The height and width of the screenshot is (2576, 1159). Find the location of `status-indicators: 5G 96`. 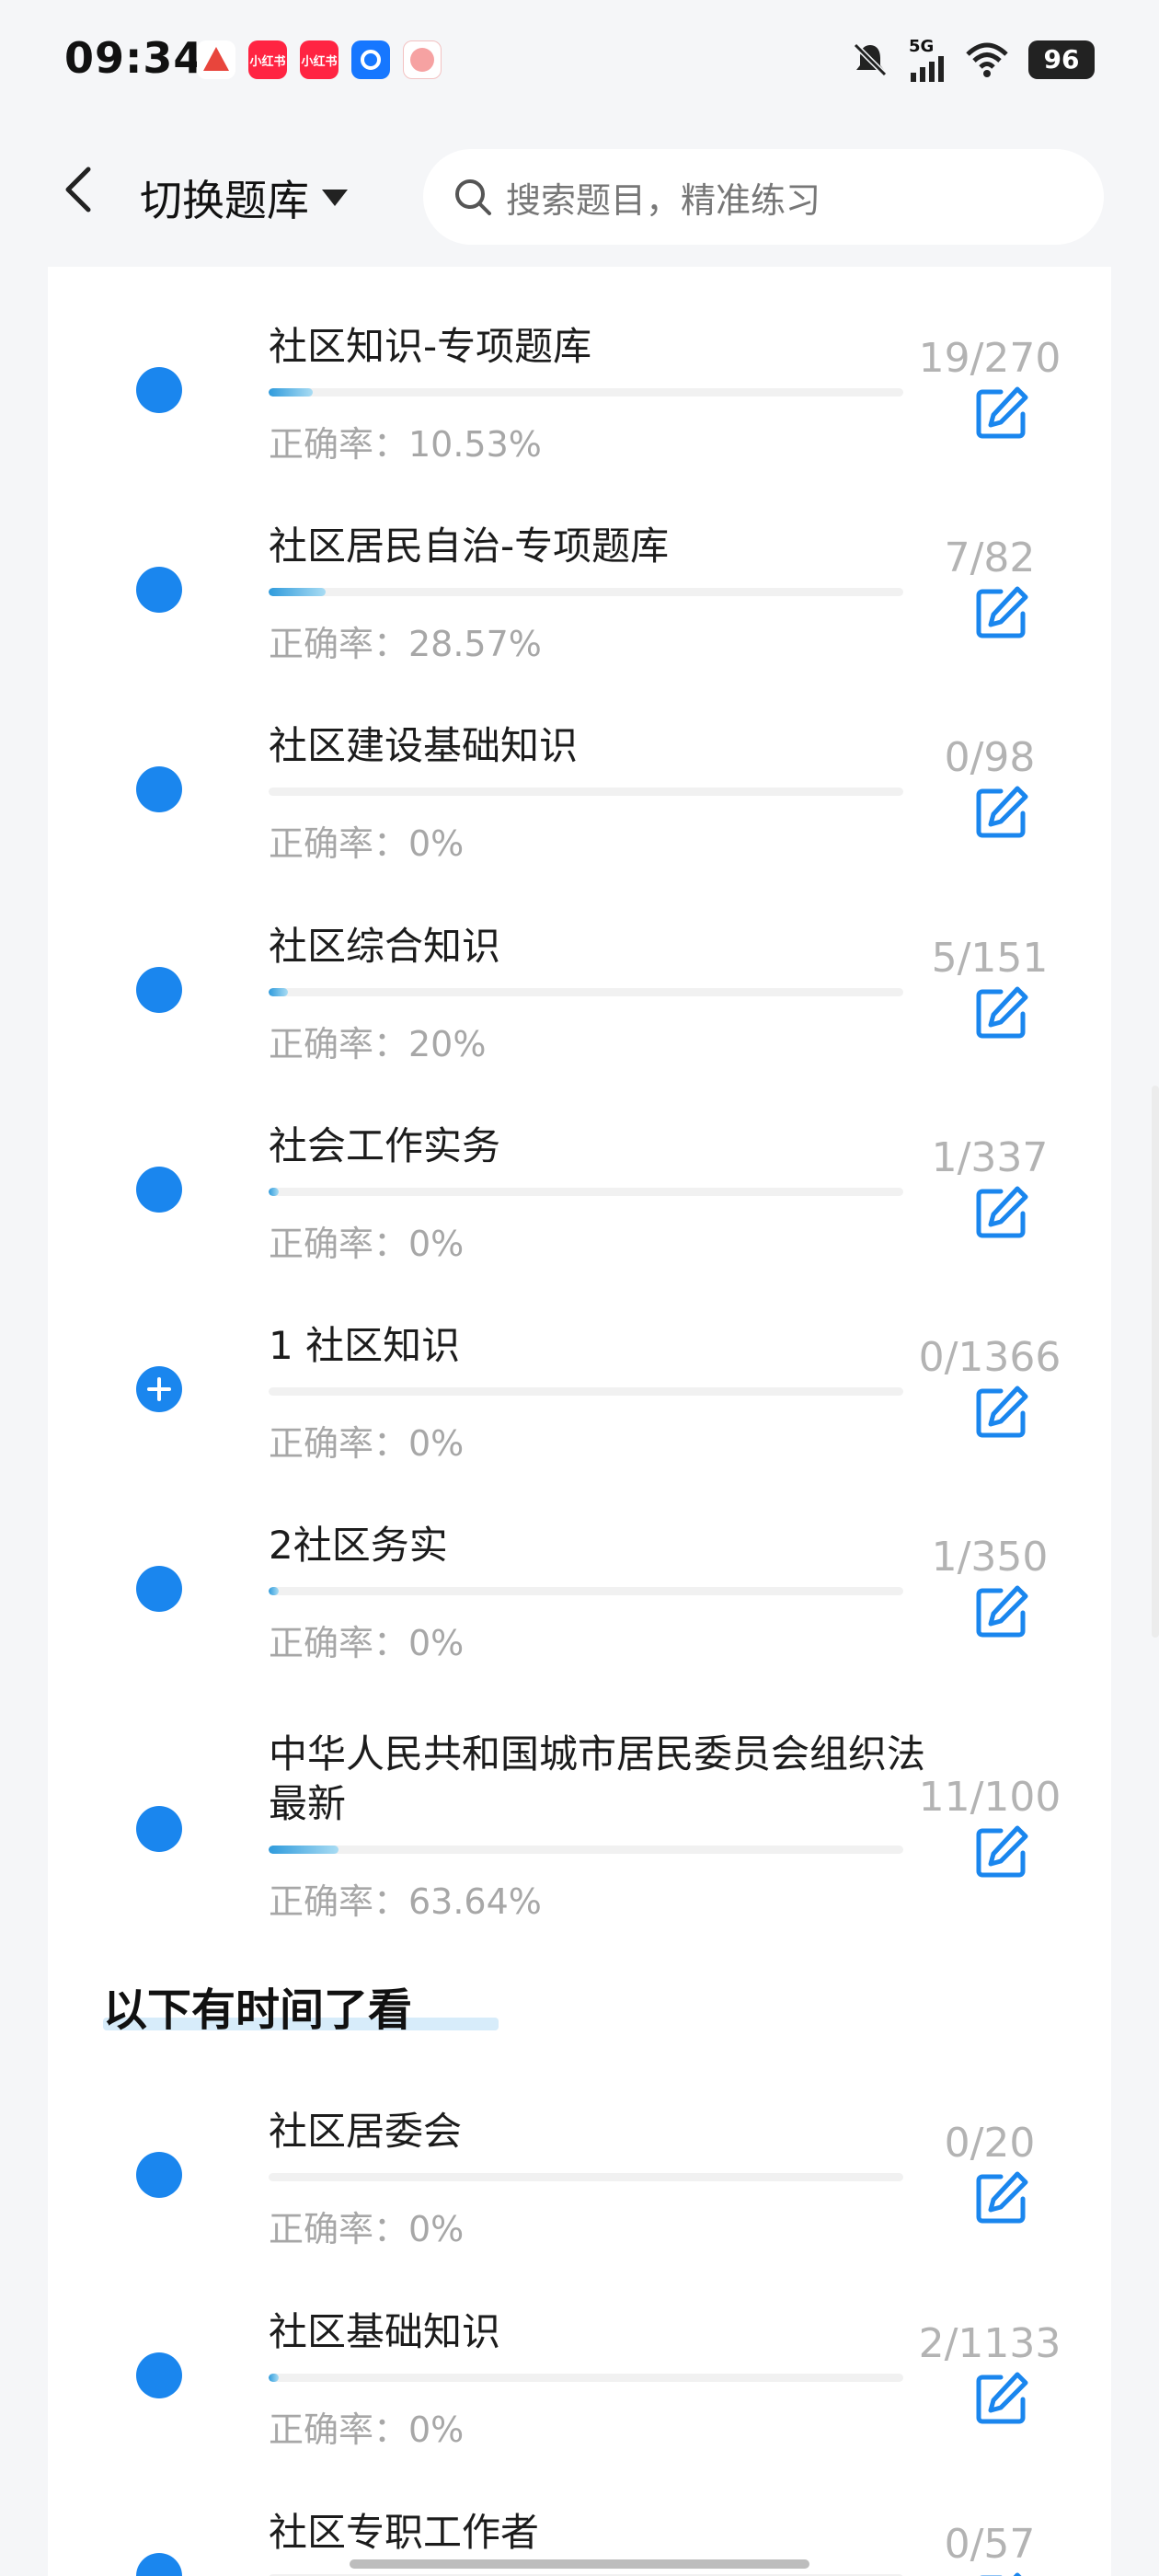

status-indicators: 5G 96 is located at coordinates (972, 59).